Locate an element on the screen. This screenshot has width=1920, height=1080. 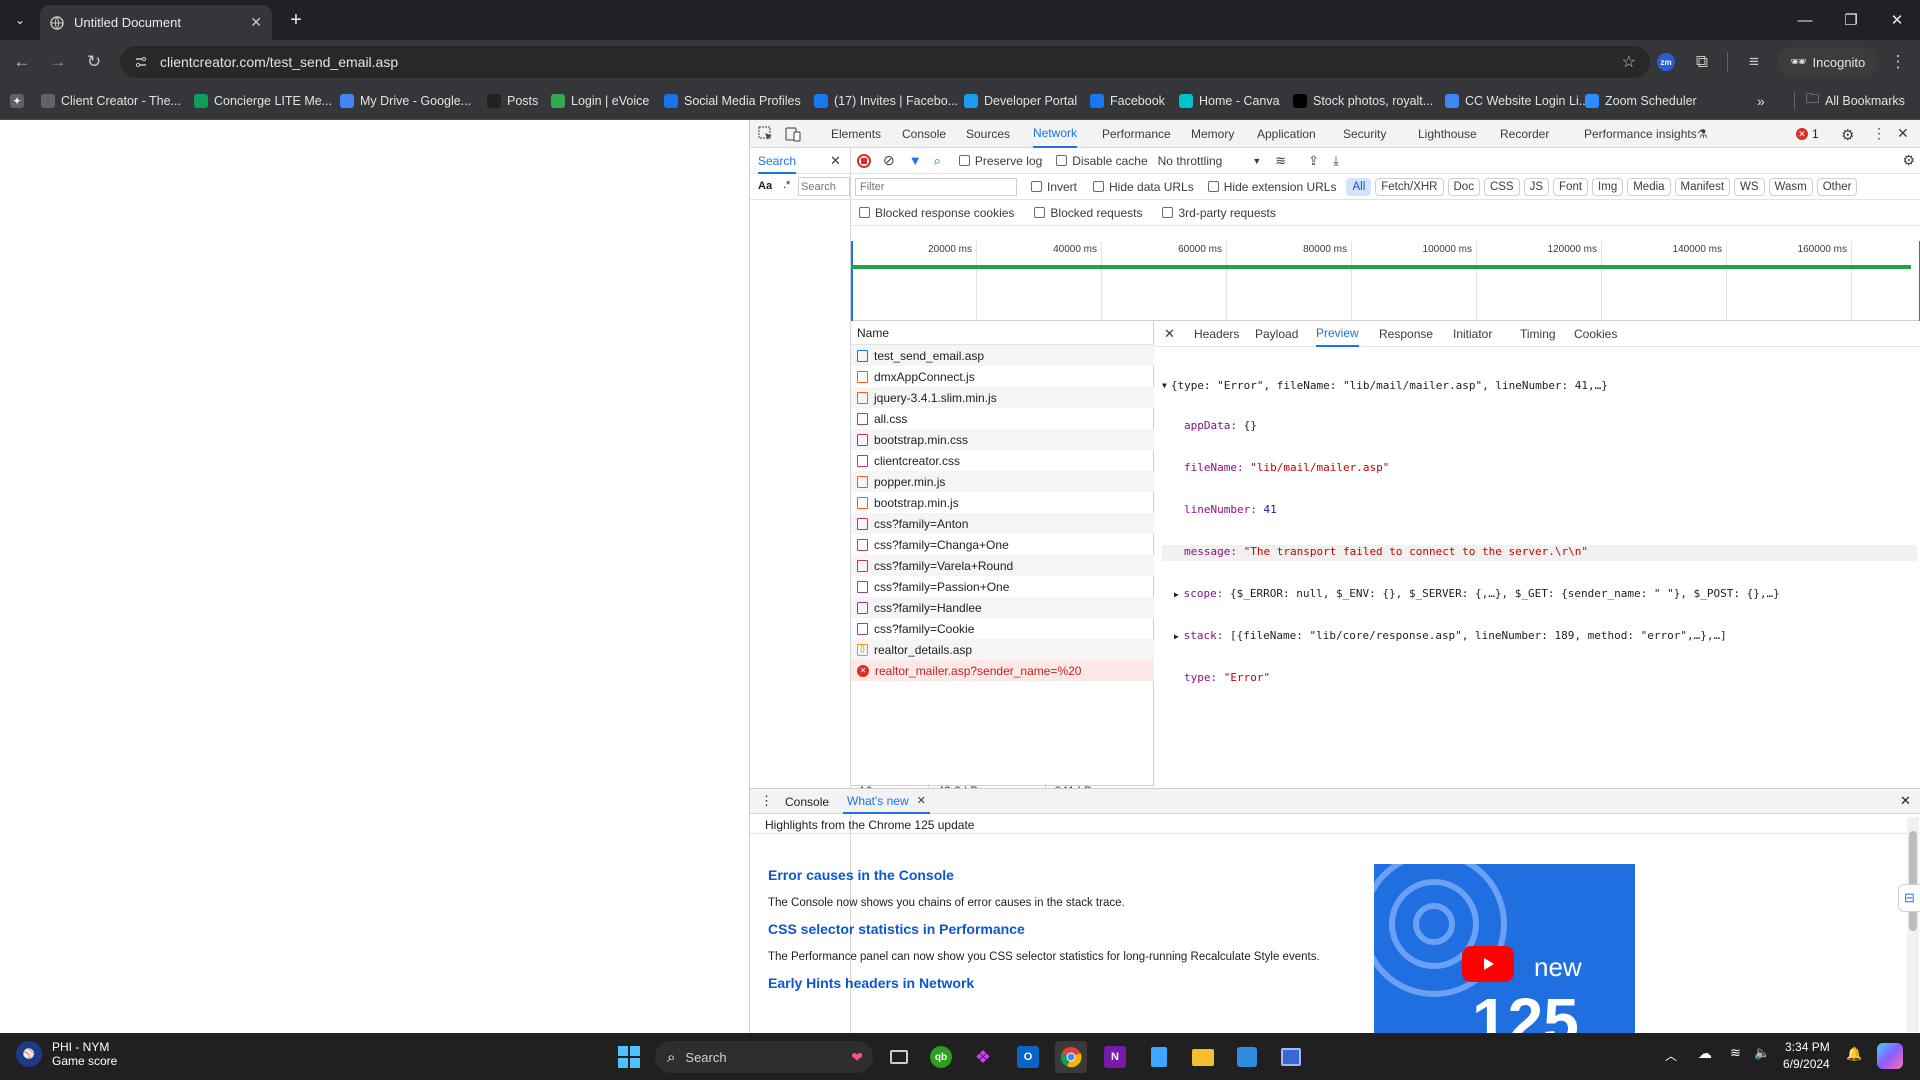
request-row: ✕ realtor_mailer.asp?sender_name=%20 is located at coordinates (1002, 670).